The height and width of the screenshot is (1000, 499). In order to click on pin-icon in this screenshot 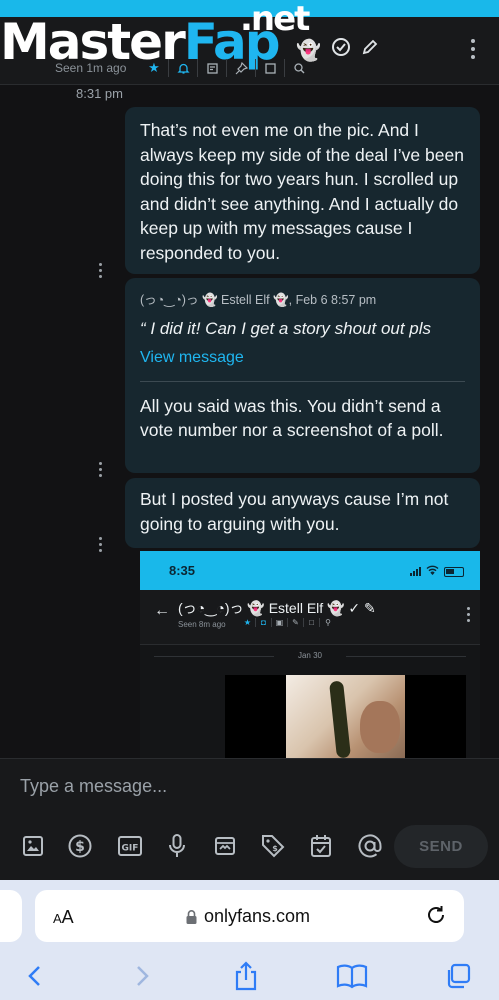, I will do `click(241, 68)`.